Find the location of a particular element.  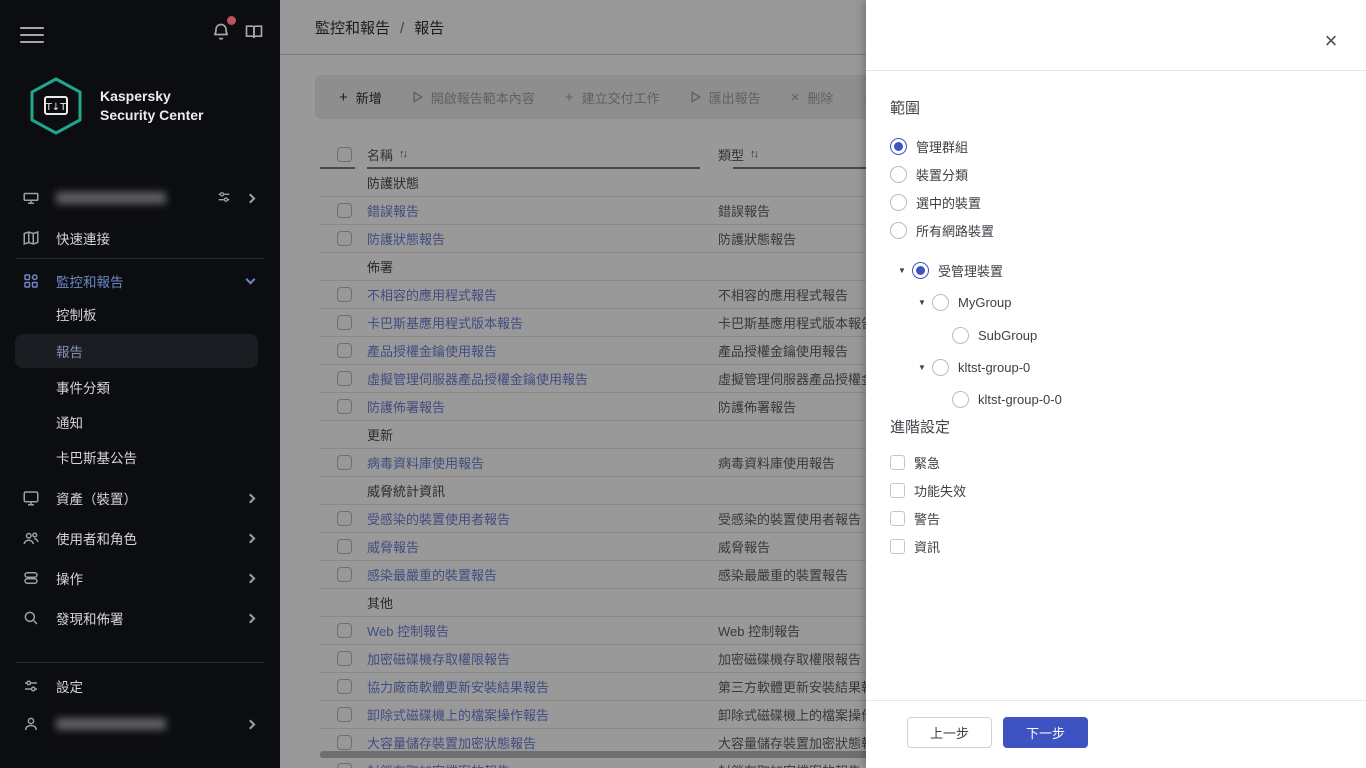

checkbox-info: 資訊 is located at coordinates (915, 546).